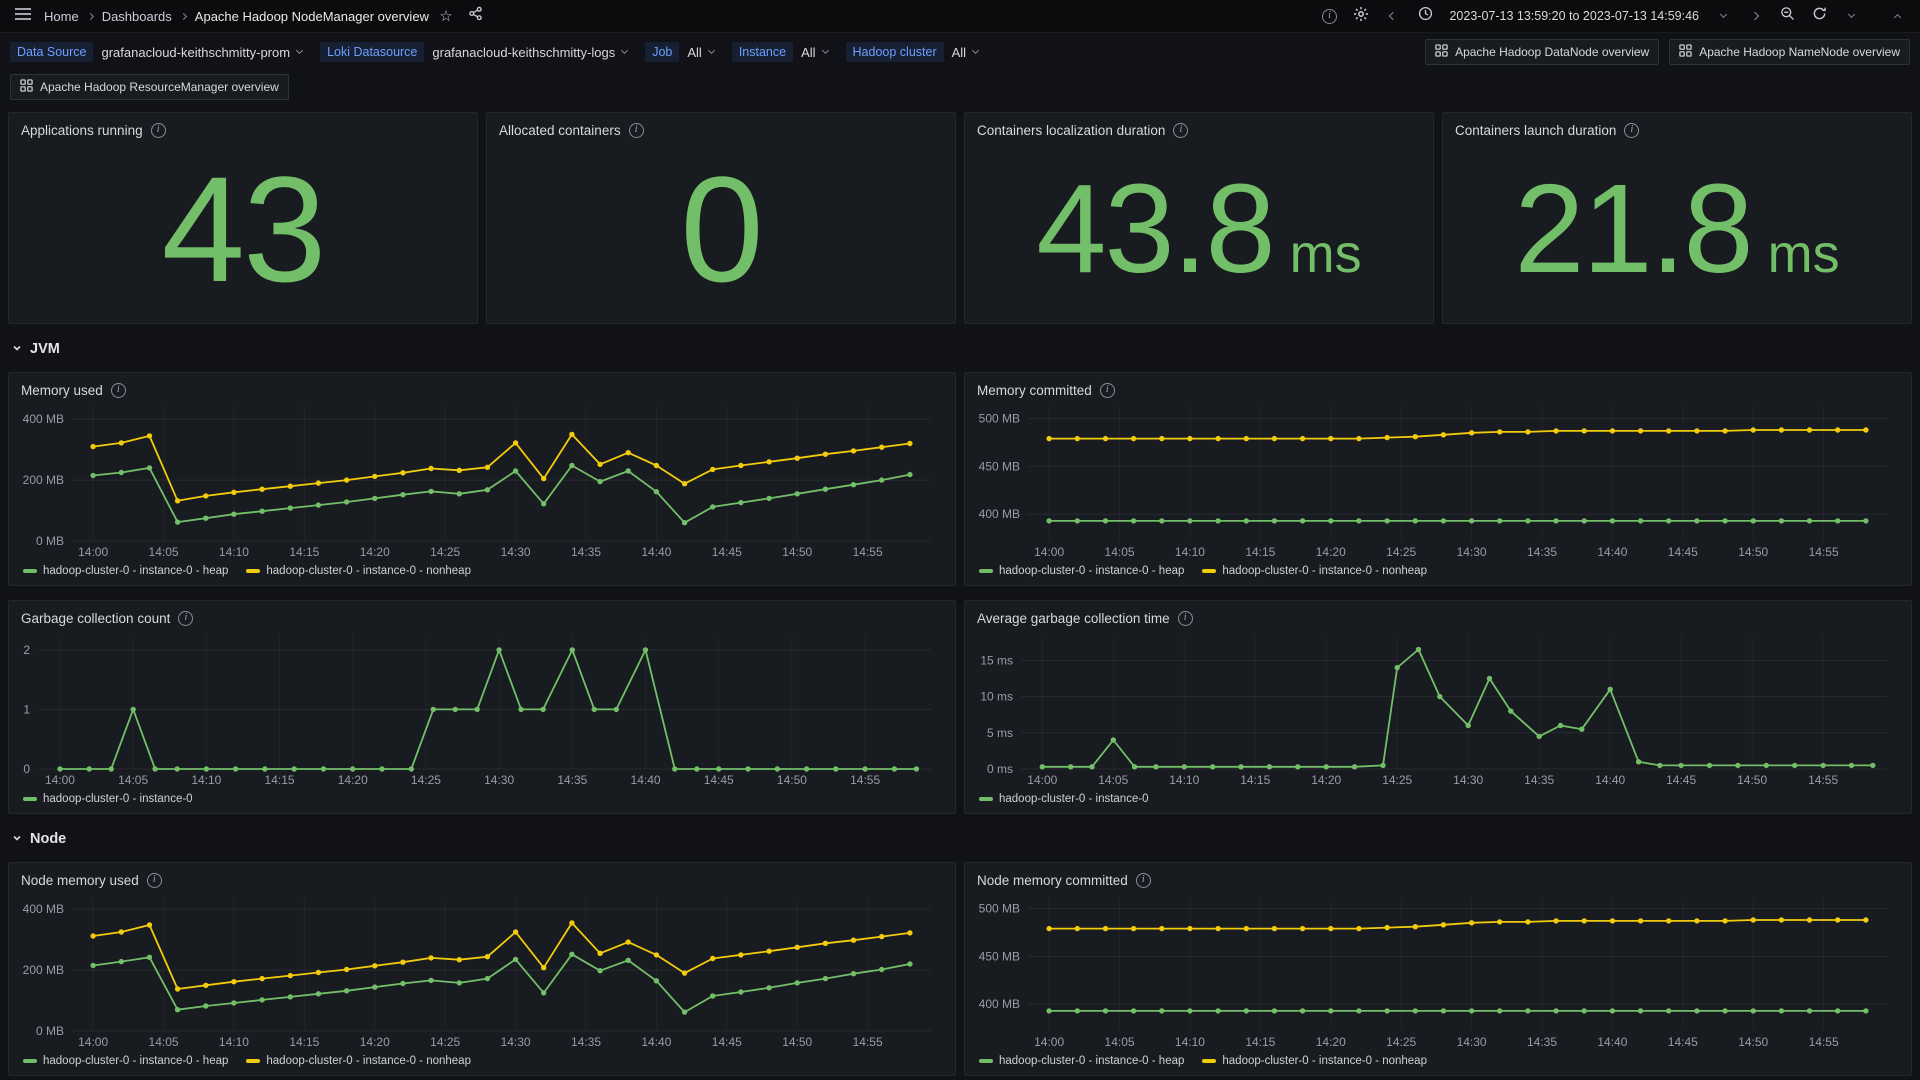 The height and width of the screenshot is (1080, 1920). What do you see at coordinates (137, 16) in the screenshot?
I see `breadcrumb-dashboards: Dashboards` at bounding box center [137, 16].